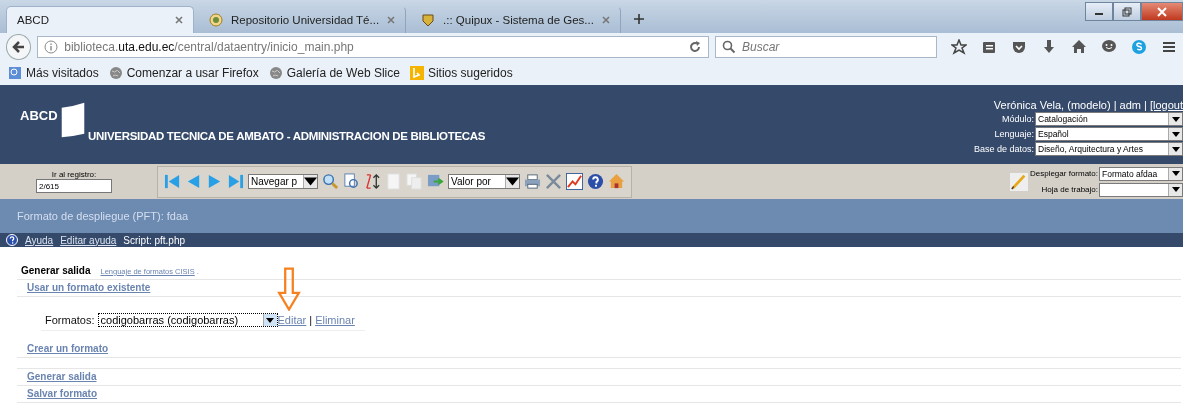 The width and height of the screenshot is (1183, 411). What do you see at coordinates (1003, 149) in the screenshot?
I see `select-label: Base de datos:` at bounding box center [1003, 149].